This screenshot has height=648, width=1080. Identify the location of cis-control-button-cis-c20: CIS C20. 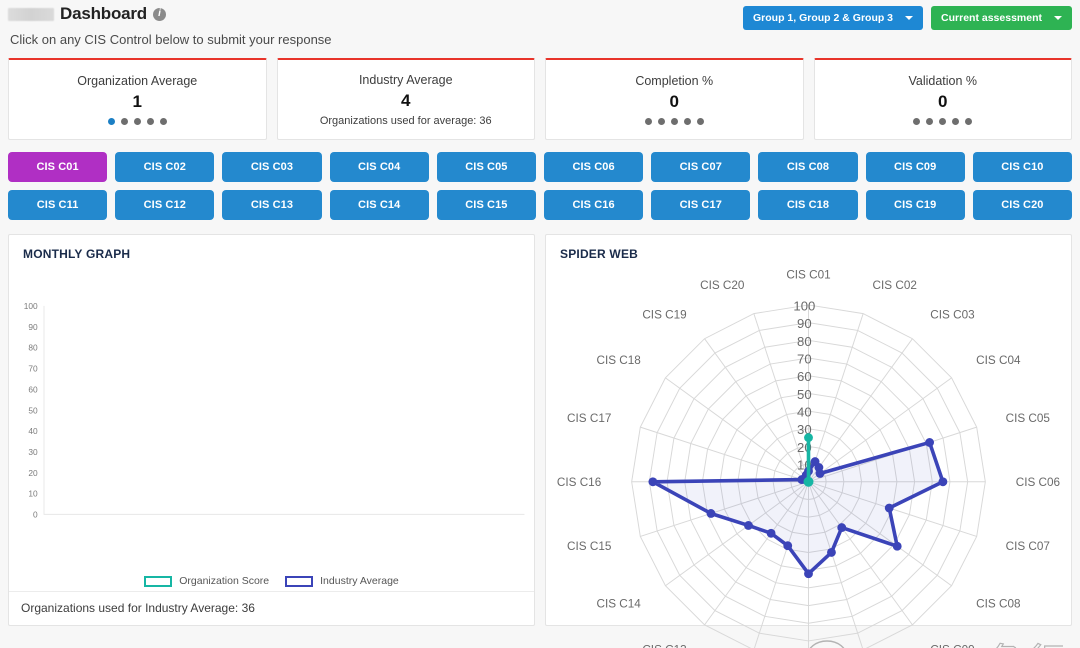
(1022, 205).